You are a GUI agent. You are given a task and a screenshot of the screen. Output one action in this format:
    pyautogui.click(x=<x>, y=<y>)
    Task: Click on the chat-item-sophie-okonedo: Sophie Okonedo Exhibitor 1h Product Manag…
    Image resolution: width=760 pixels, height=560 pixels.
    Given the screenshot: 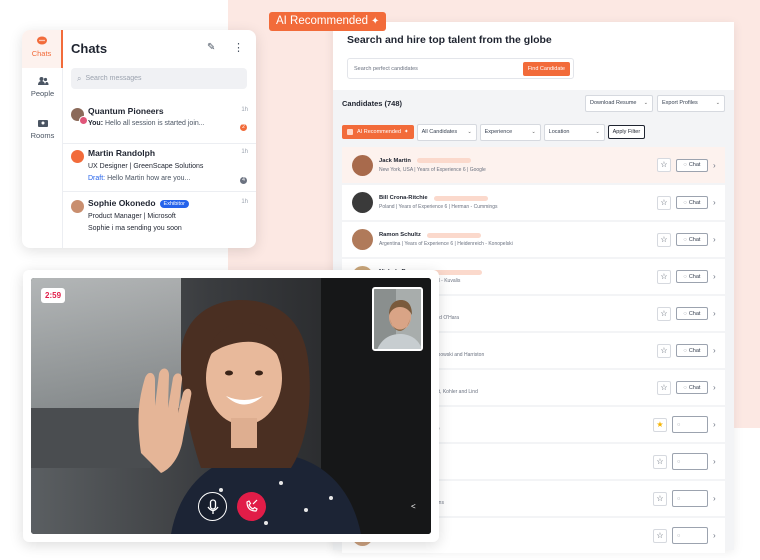 What is the action you would take?
    pyautogui.click(x=159, y=220)
    